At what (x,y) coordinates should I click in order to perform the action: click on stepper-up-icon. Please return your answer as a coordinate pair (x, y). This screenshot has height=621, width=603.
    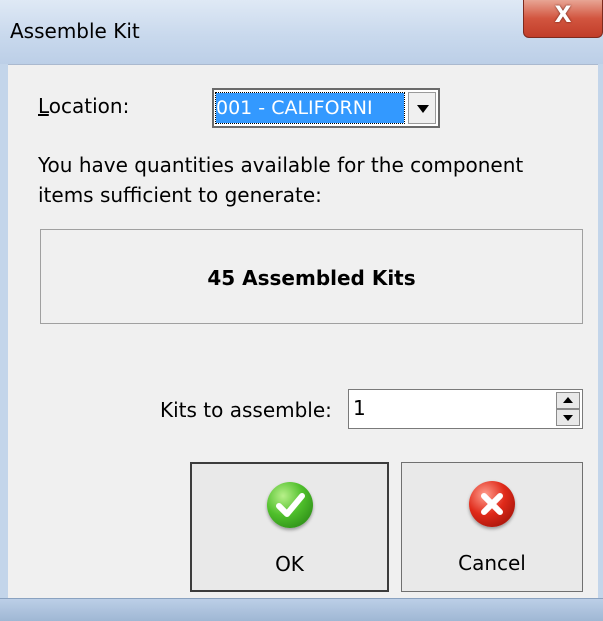
    Looking at the image, I should click on (568, 400).